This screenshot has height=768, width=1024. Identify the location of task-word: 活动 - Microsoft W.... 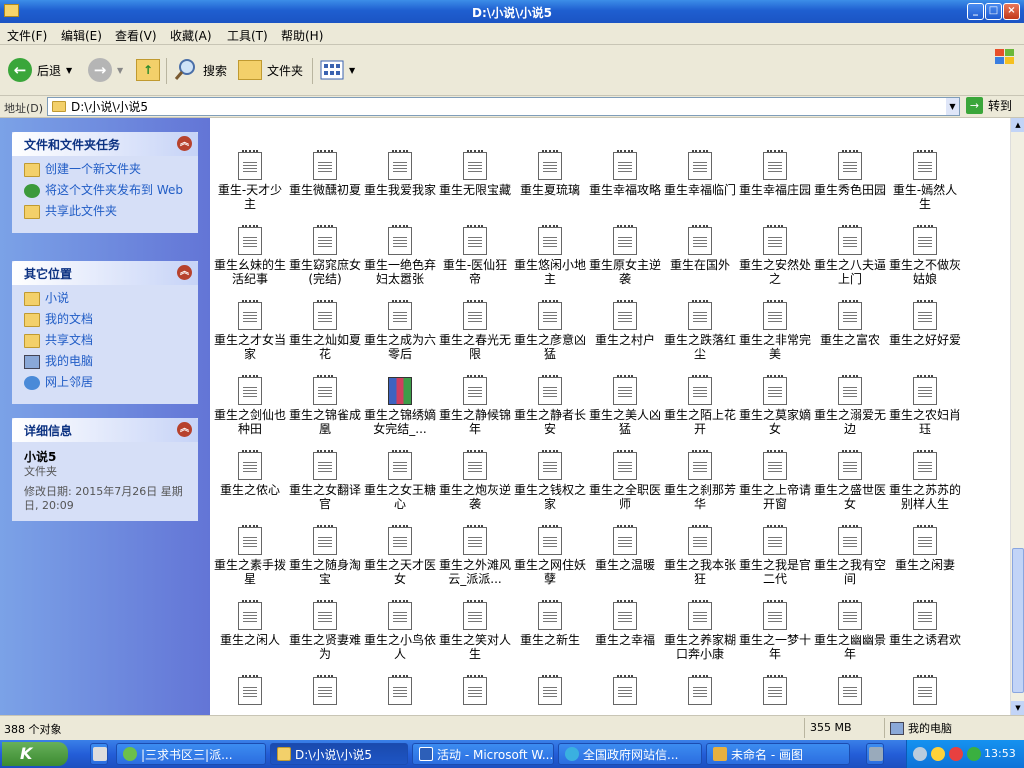
(483, 754).